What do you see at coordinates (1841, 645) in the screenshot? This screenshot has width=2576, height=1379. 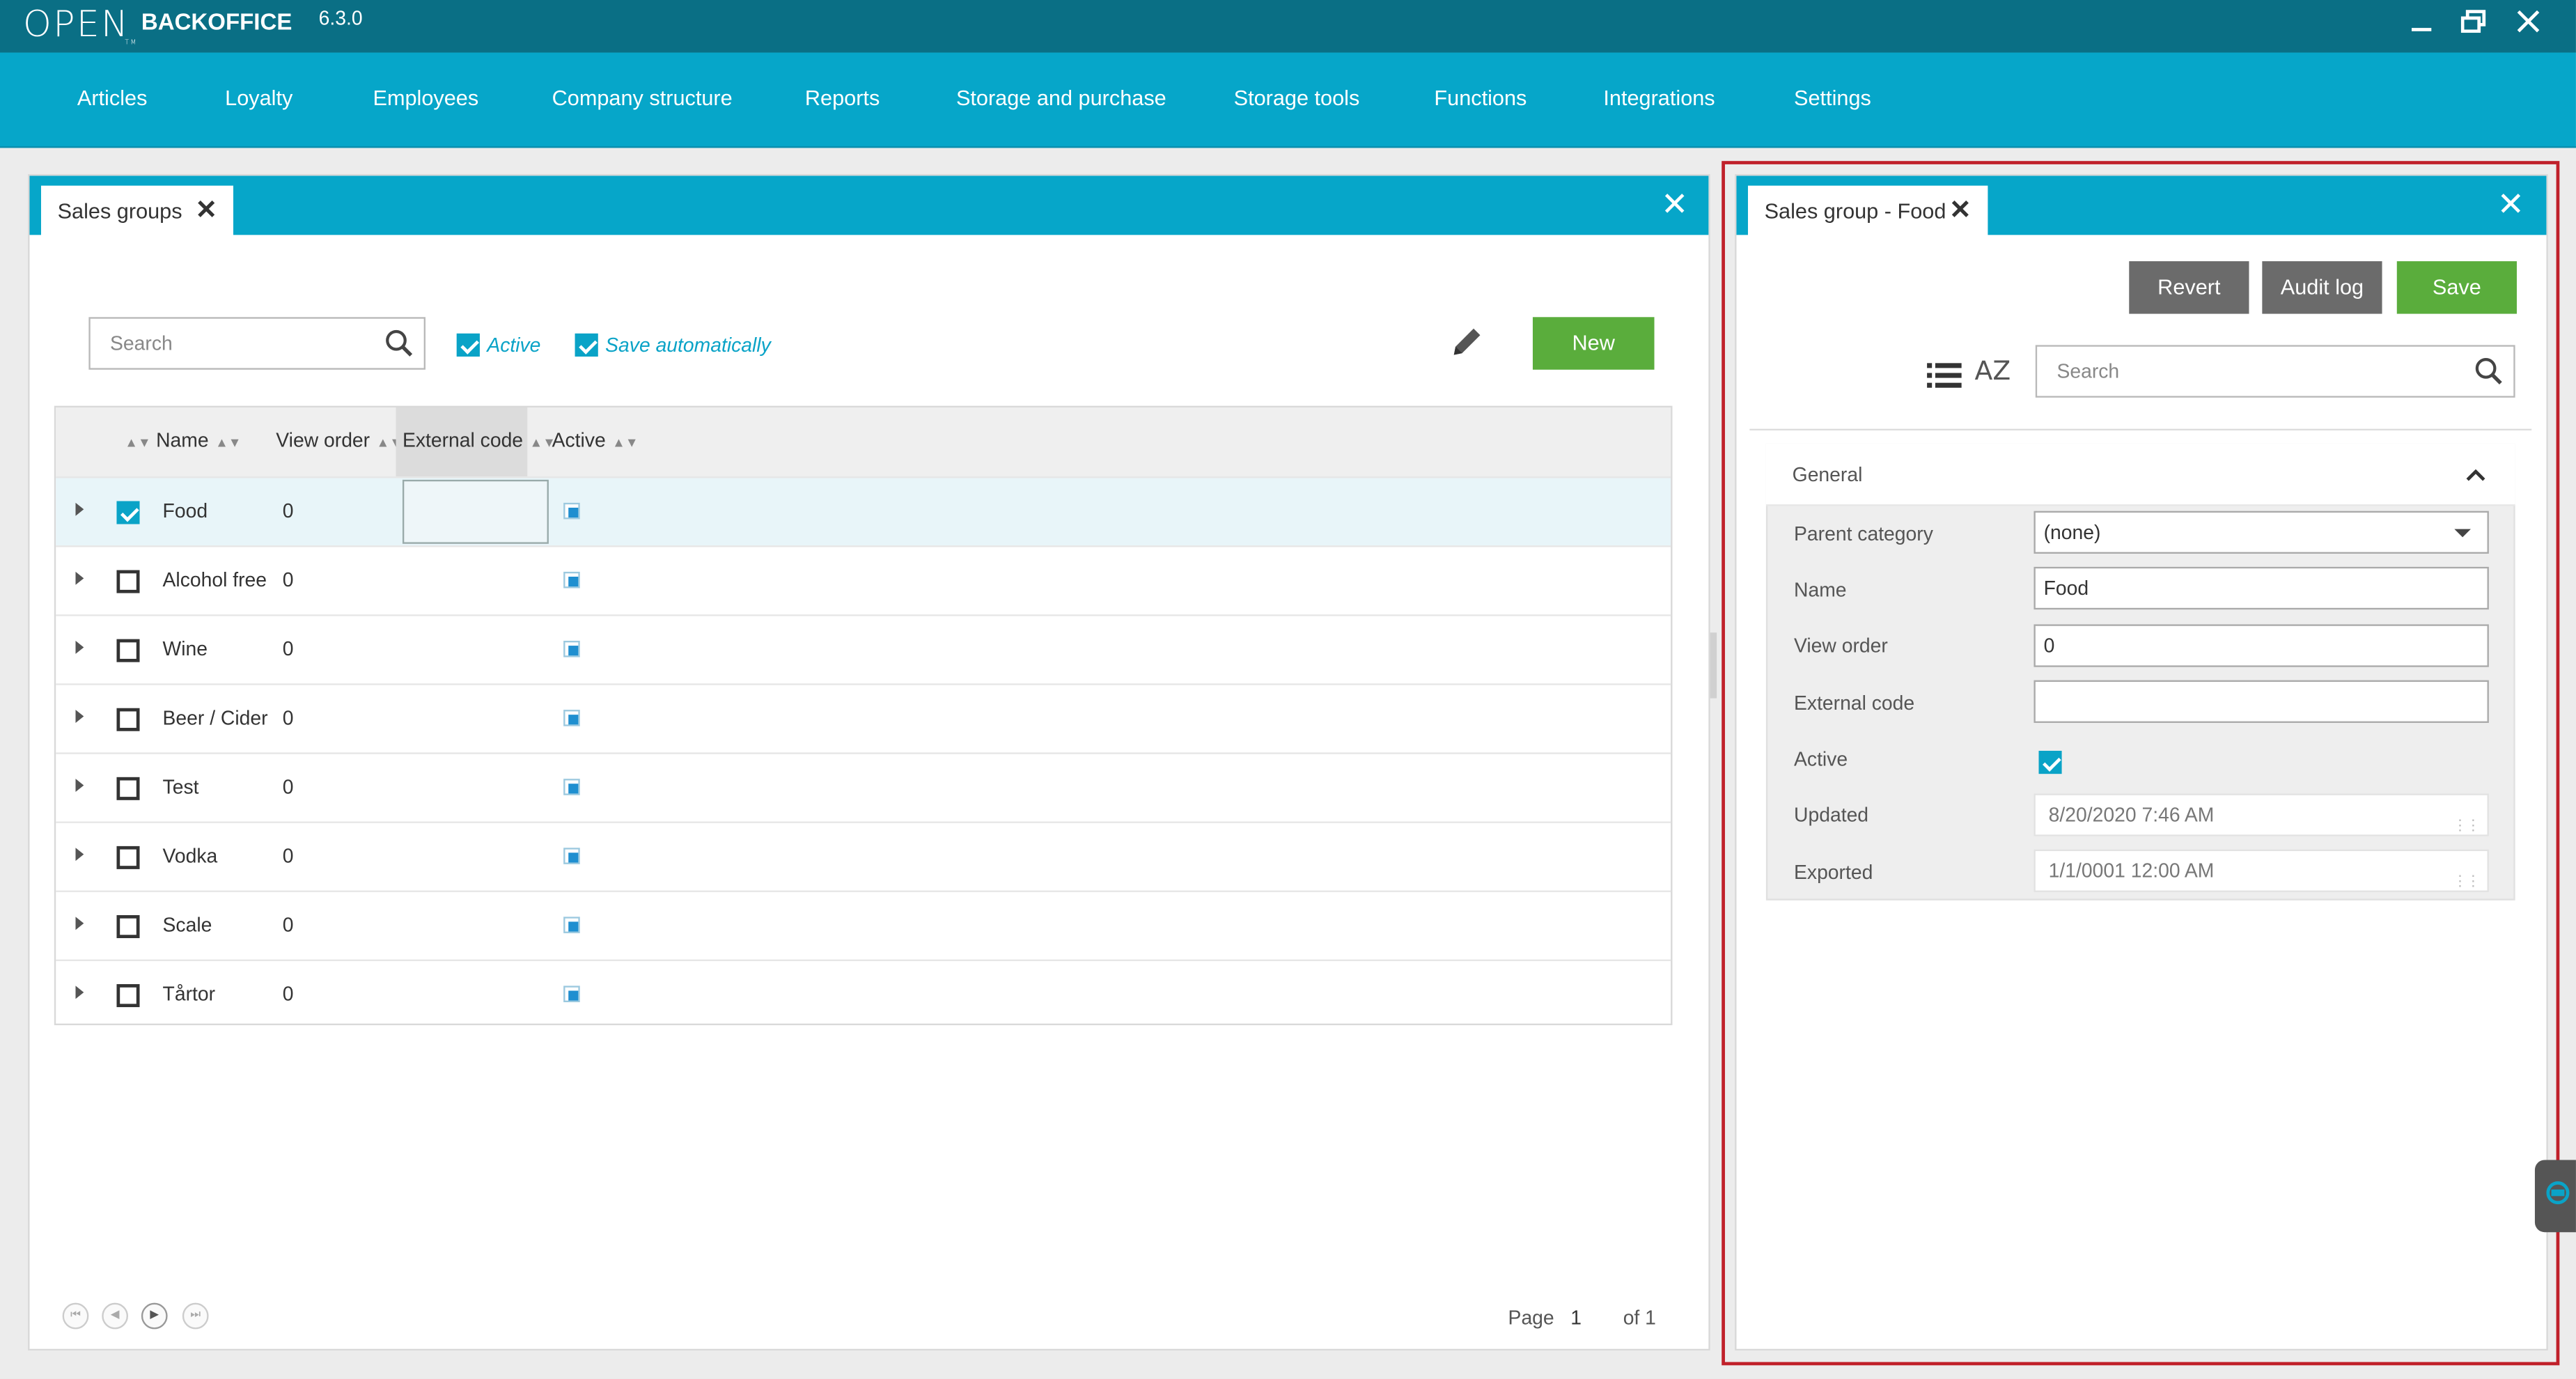 I see `view-order-label: View order` at bounding box center [1841, 645].